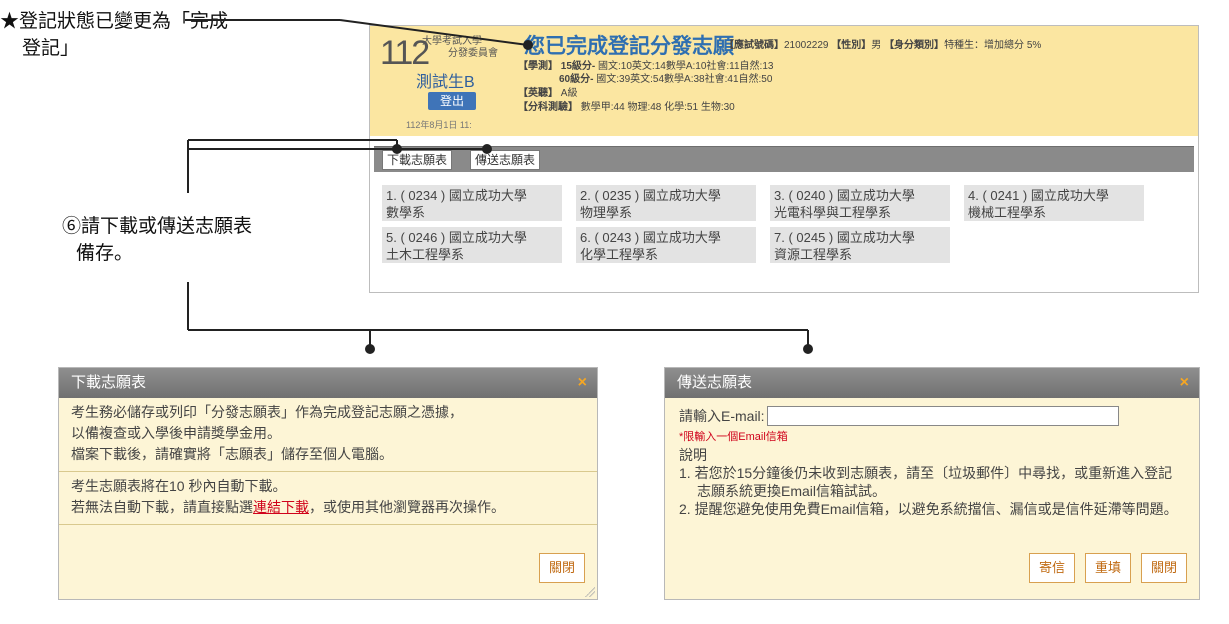 This screenshot has height=624, width=1229. I want to click on download-auto-line2: 若無法自動下載，請直接點選連結下載，或使用其他瀏覽器再次操作。, so click(328, 507).